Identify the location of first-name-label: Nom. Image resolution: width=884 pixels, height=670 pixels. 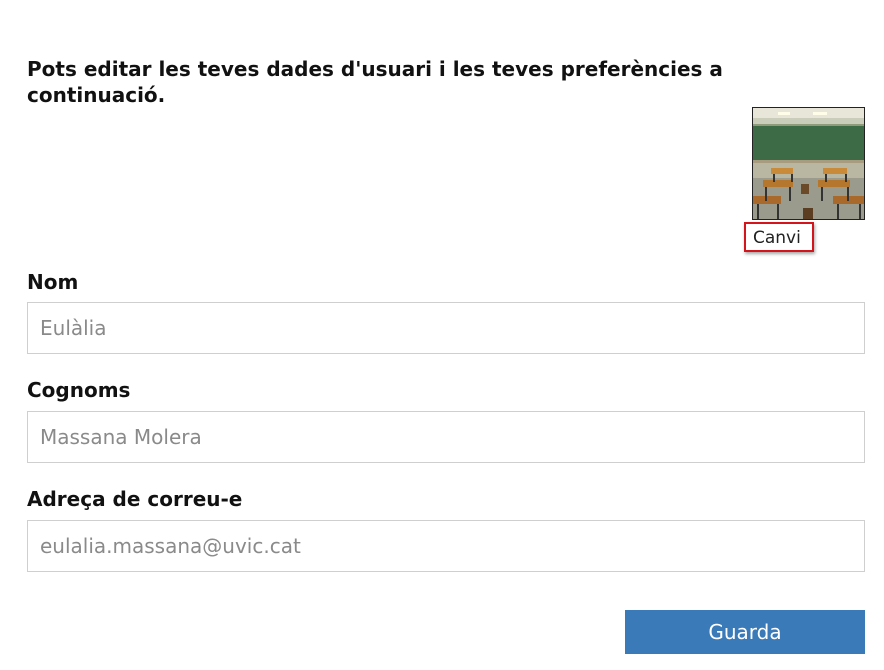
(53, 282).